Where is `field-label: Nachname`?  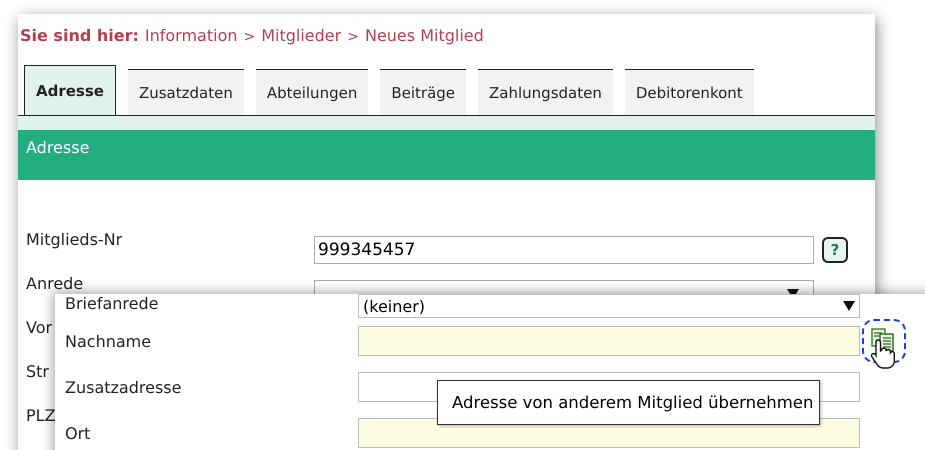 field-label: Nachname is located at coordinates (108, 341).